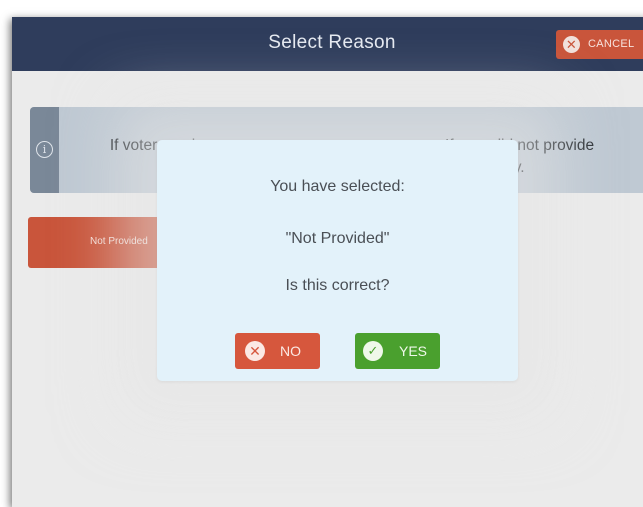 This screenshot has height=507, width=643. I want to click on dialog-selected-value: "Not Provided", so click(337, 238).